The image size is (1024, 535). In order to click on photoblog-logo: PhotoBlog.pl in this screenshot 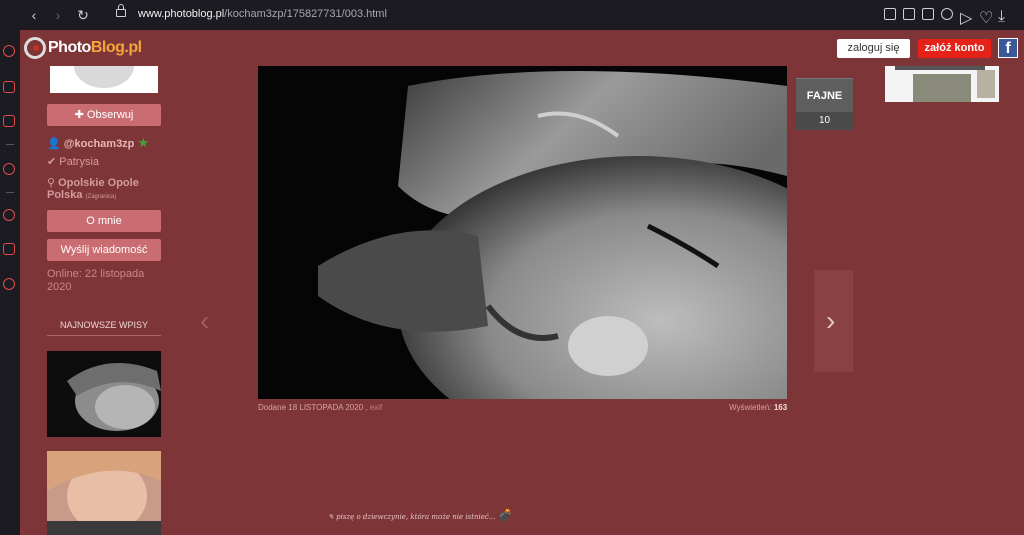, I will do `click(83, 48)`.